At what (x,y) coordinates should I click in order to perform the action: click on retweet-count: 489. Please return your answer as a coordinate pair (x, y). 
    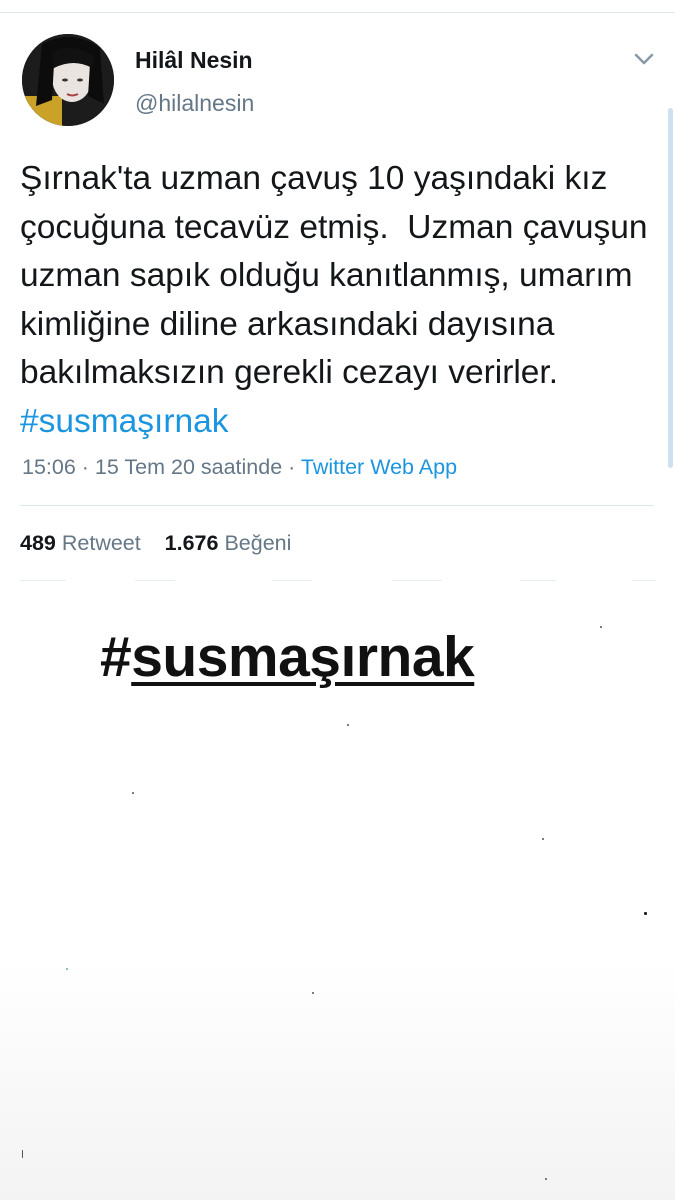
    Looking at the image, I should click on (38, 543).